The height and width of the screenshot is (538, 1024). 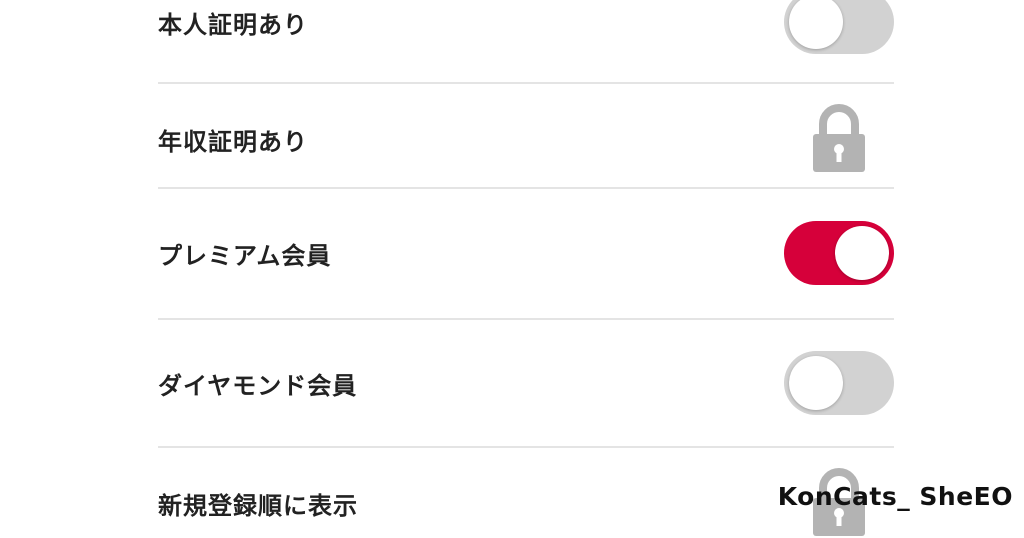 What do you see at coordinates (526, 383) in the screenshot?
I see `settings-row-diamond-member: ダイヤモンド会員` at bounding box center [526, 383].